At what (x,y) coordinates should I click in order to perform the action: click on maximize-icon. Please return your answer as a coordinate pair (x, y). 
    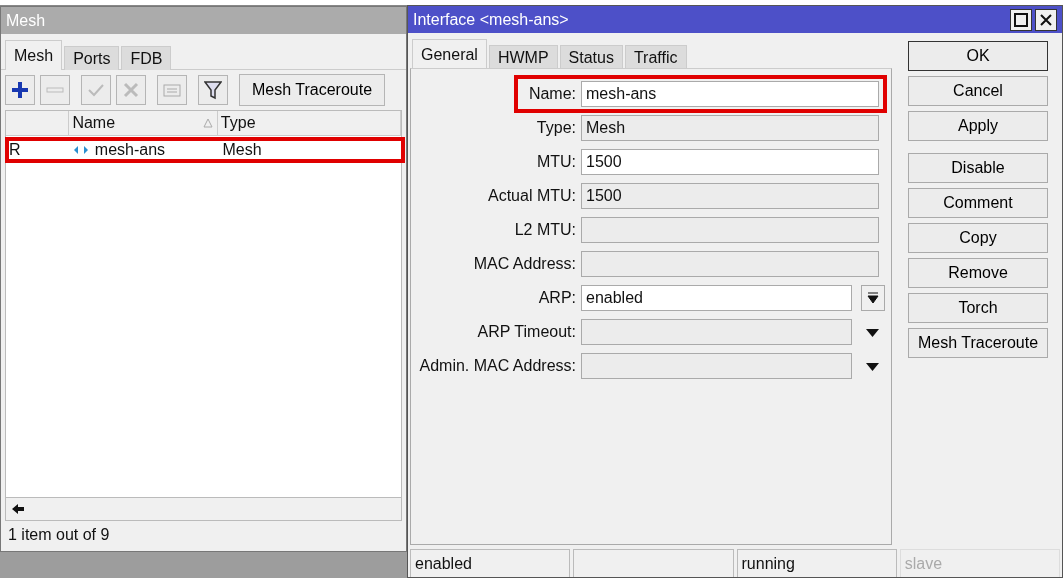
    Looking at the image, I should click on (1021, 19).